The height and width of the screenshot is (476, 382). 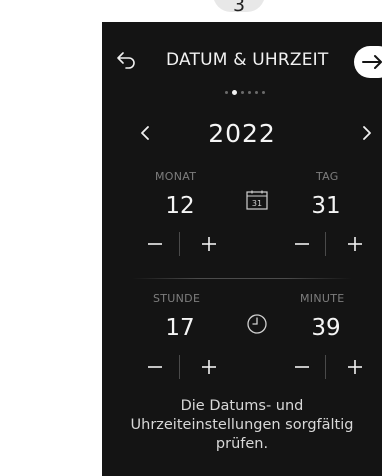 What do you see at coordinates (322, 298) in the screenshot?
I see `minute-label: MINUTE` at bounding box center [322, 298].